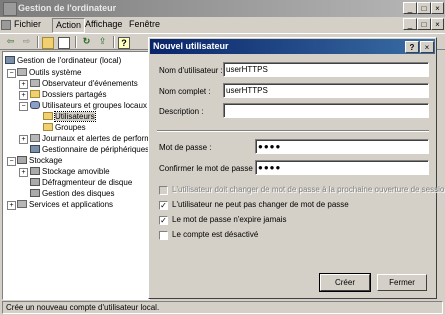 The height and width of the screenshot is (315, 445). What do you see at coordinates (68, 94) in the screenshot?
I see `tree-item-shared-folders: Dossiers partagés` at bounding box center [68, 94].